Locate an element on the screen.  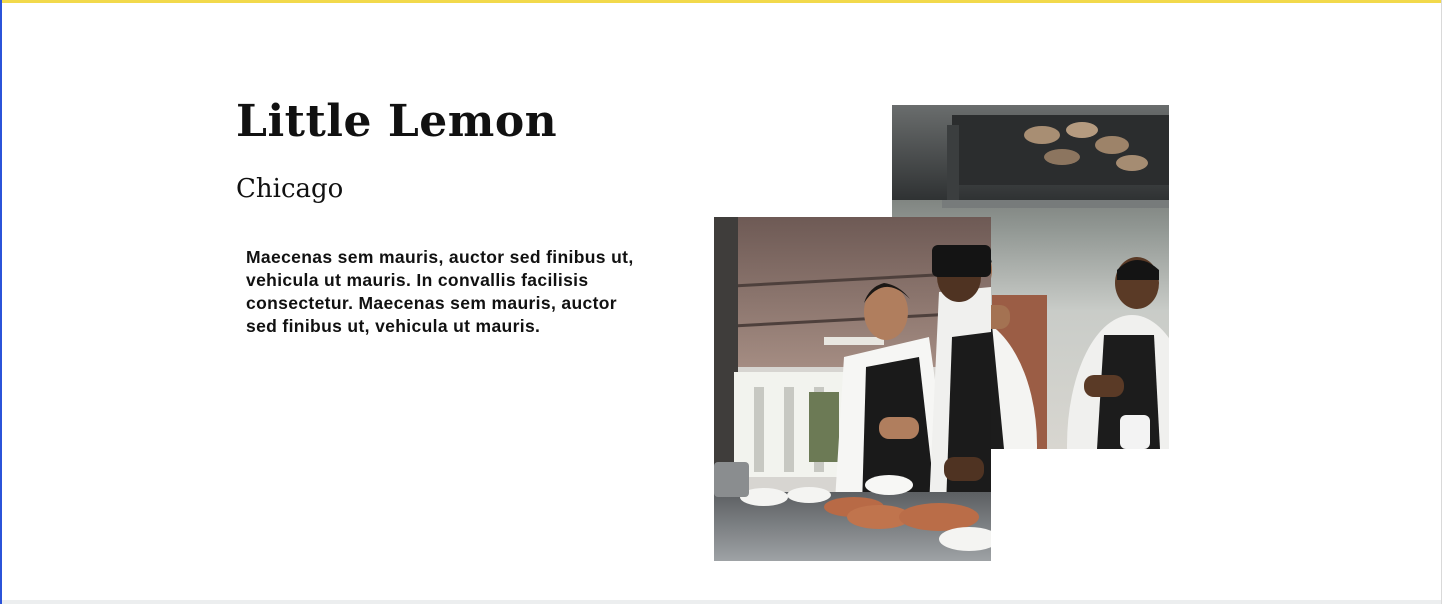
chefs-cooking-photo is located at coordinates (852, 389).